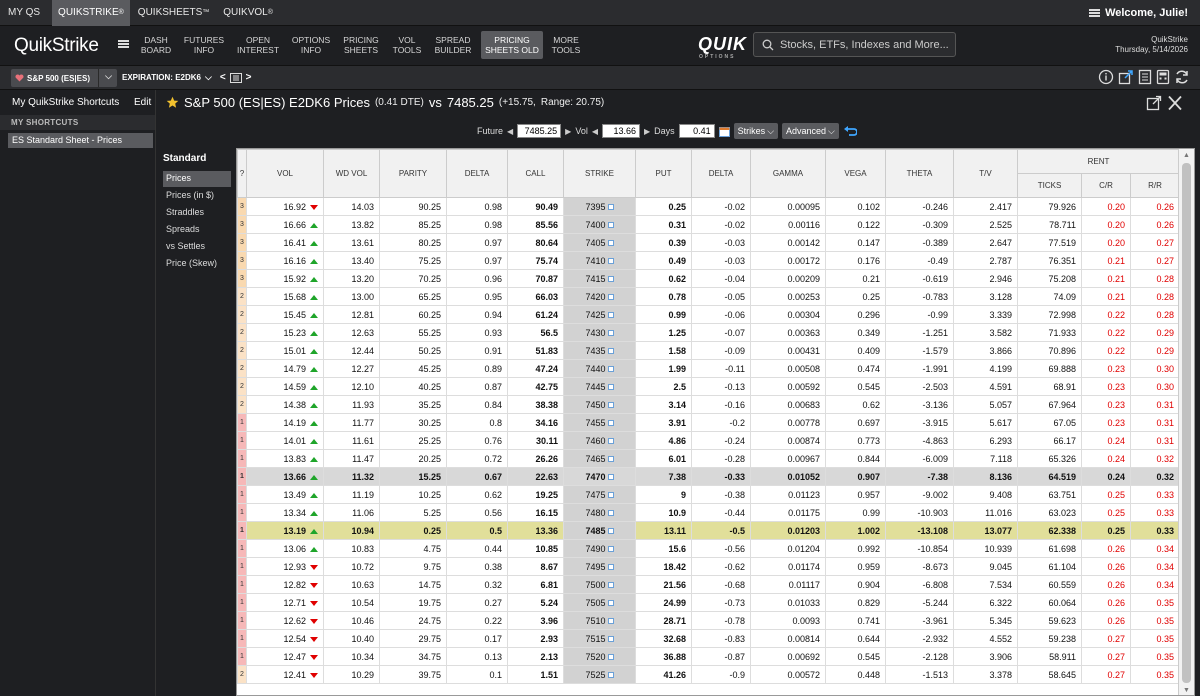 This screenshot has width=1200, height=696. I want to click on topnav-quiksheets: QUIKSHEETS ™, so click(173, 13).